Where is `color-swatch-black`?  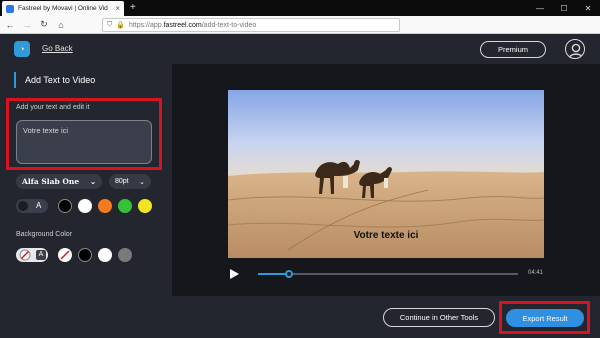 color-swatch-black is located at coordinates (65, 206).